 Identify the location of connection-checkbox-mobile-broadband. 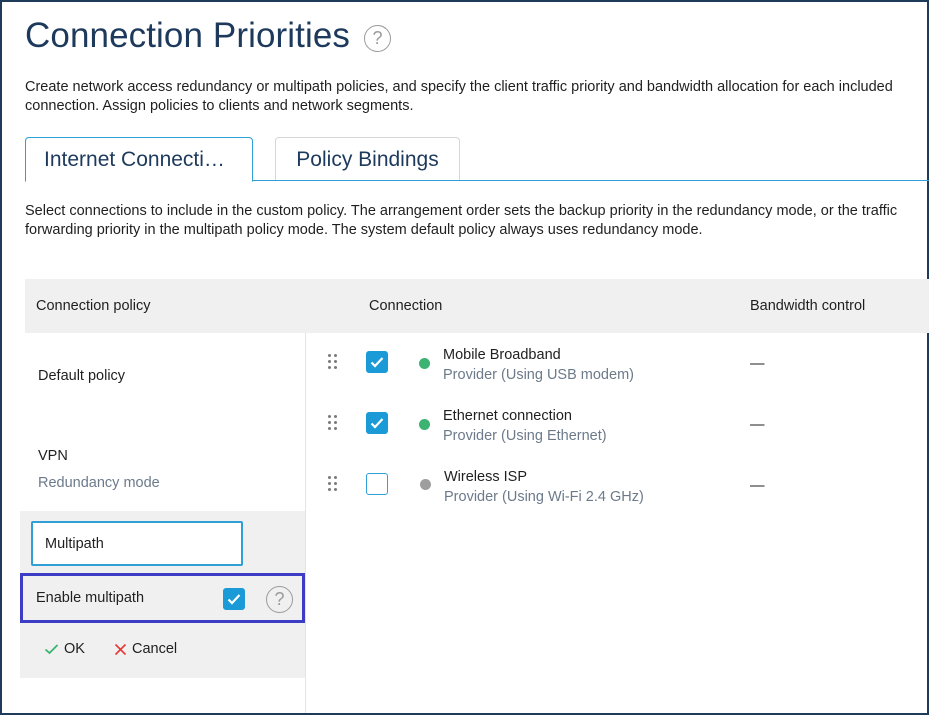
(377, 362).